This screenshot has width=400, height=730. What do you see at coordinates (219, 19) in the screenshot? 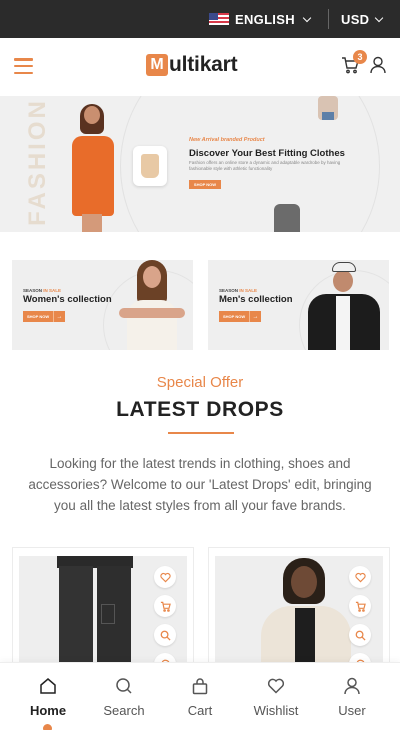
I see `us-flag-icon` at bounding box center [219, 19].